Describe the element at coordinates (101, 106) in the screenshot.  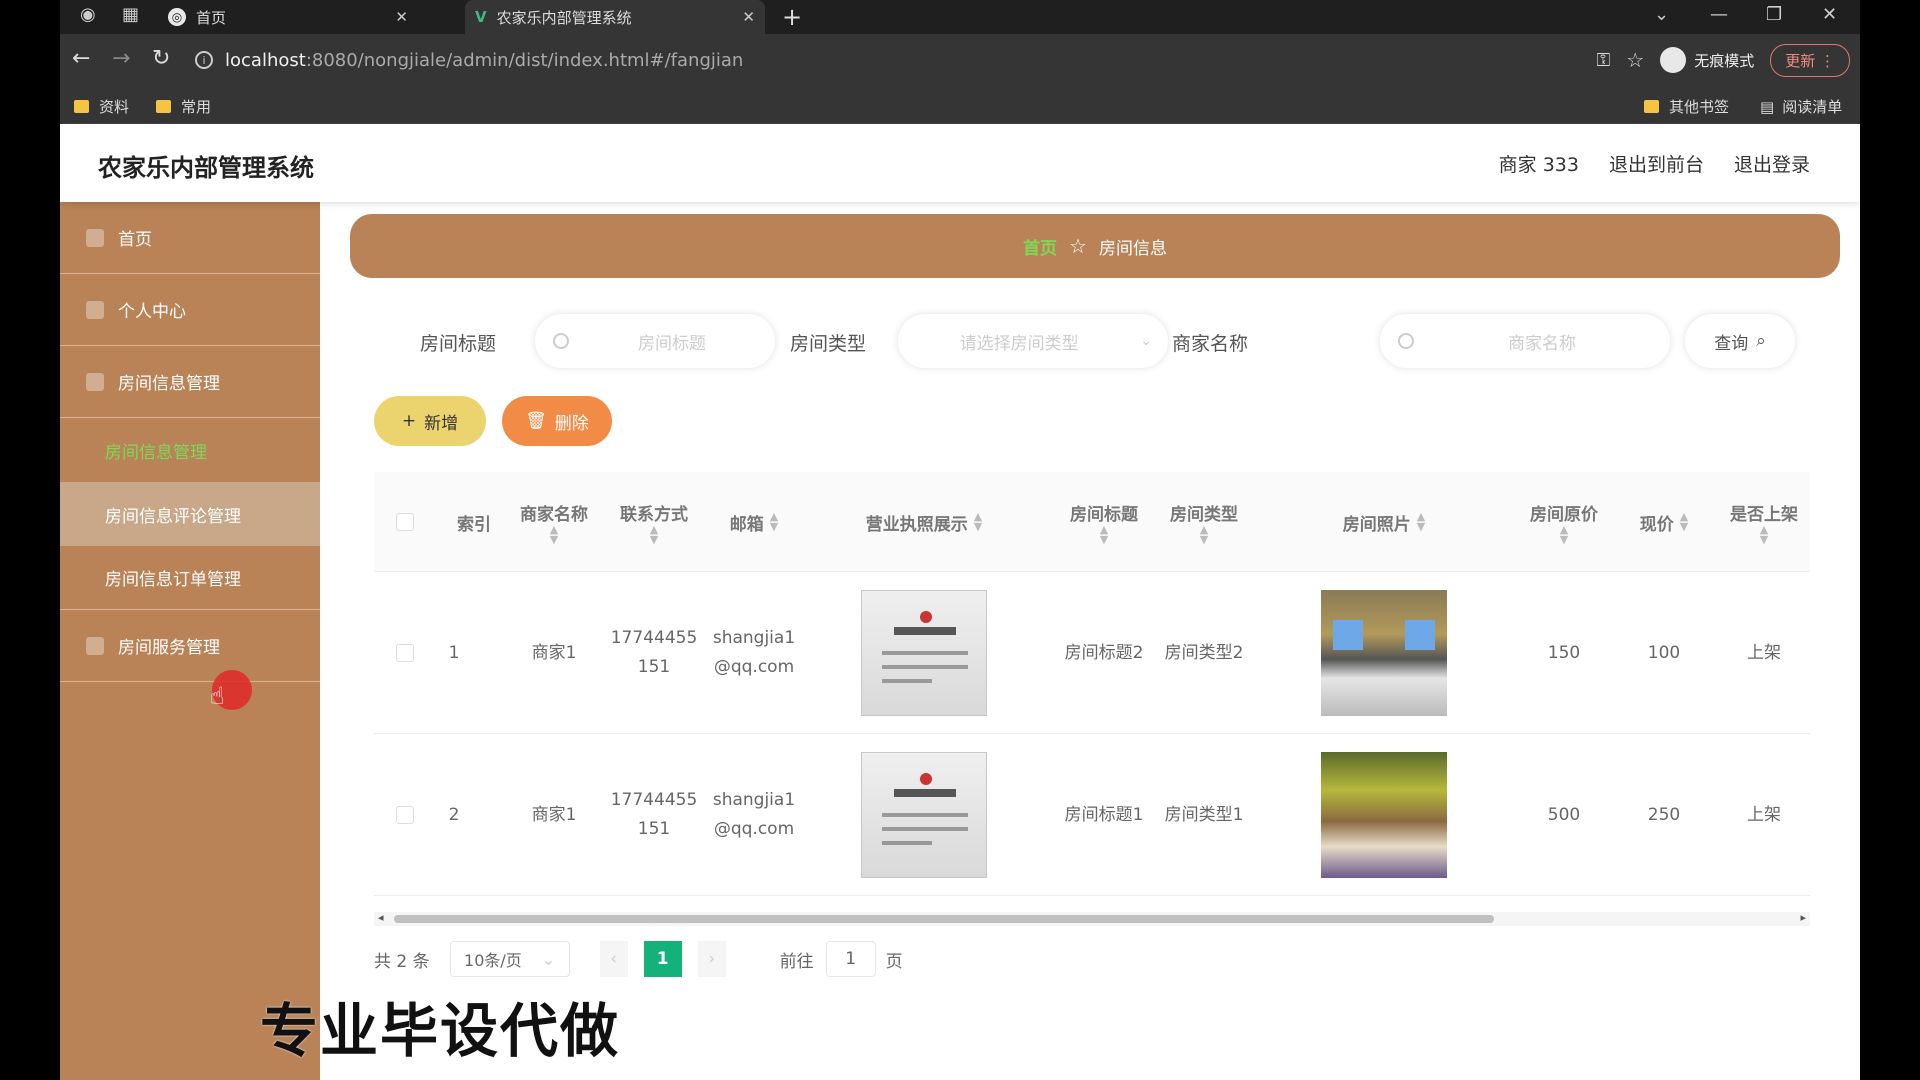
I see `bookmark-folder: 资料` at that location.